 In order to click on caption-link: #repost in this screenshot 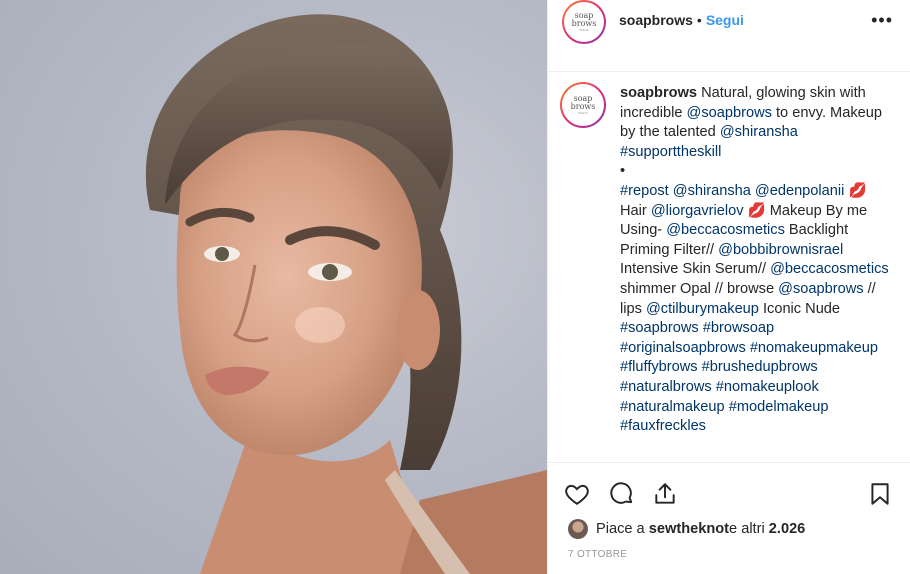, I will do `click(644, 191)`.